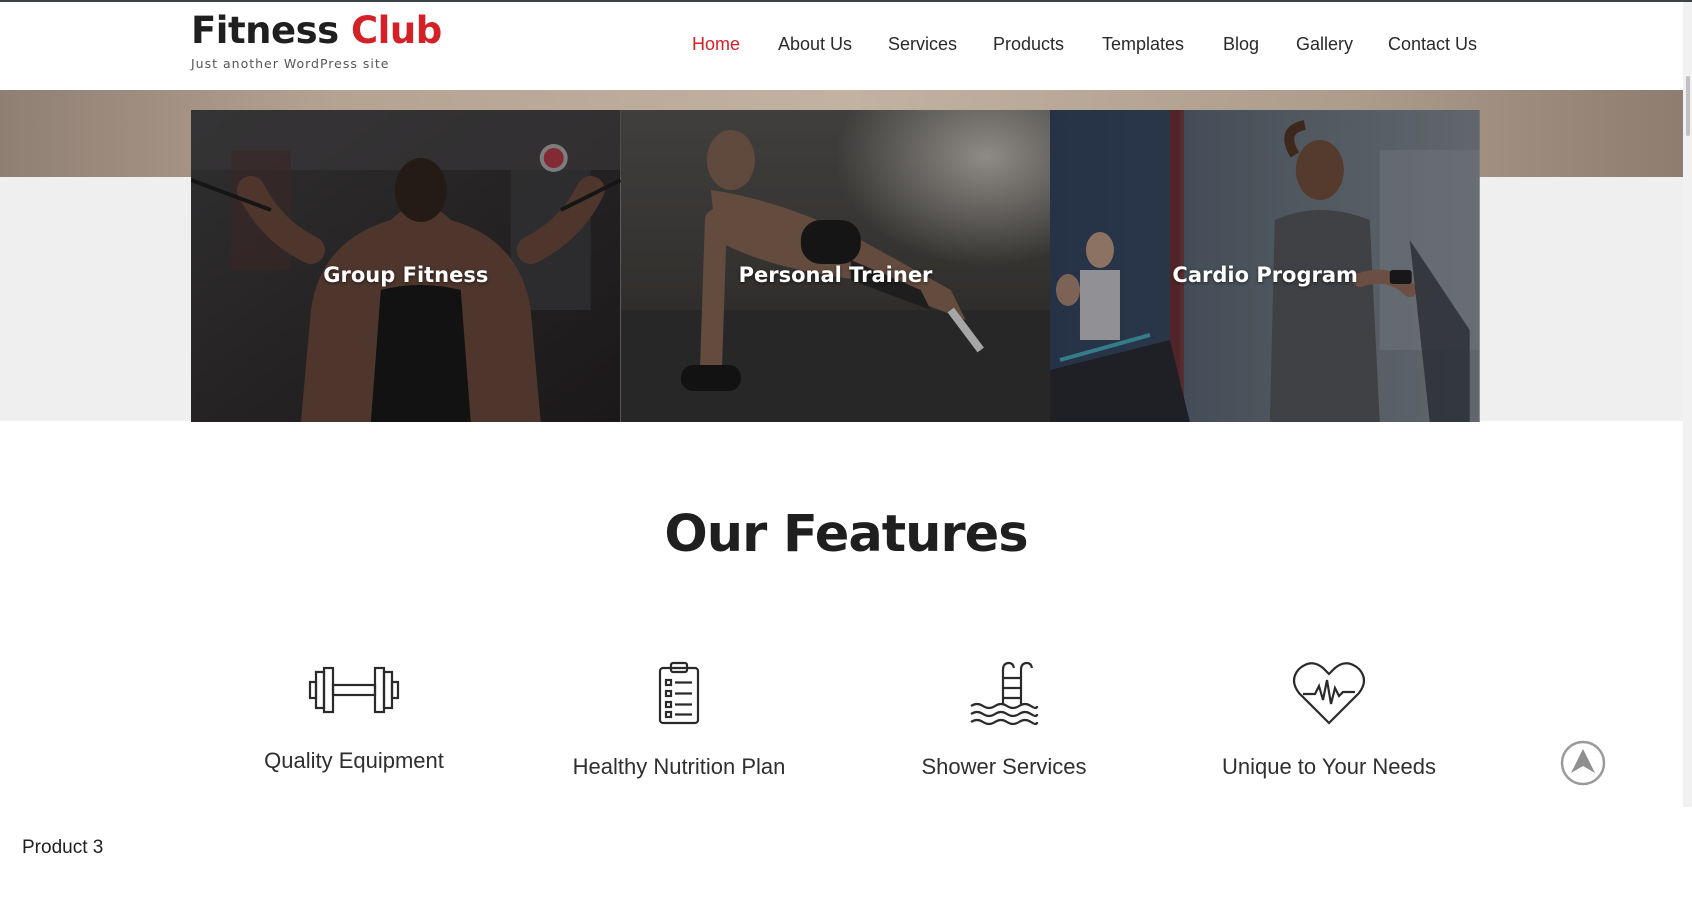 This screenshot has height=910, width=1692. I want to click on feature-shower-services: Shower Services, so click(1004, 720).